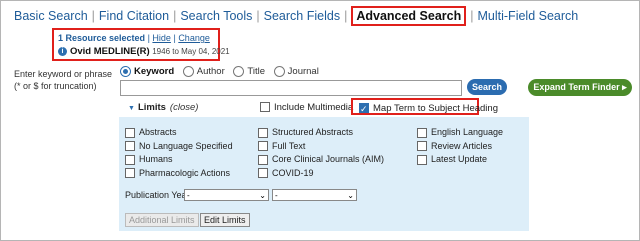 This screenshot has width=640, height=241. I want to click on limits-header: ▼ Limits (close), so click(163, 107).